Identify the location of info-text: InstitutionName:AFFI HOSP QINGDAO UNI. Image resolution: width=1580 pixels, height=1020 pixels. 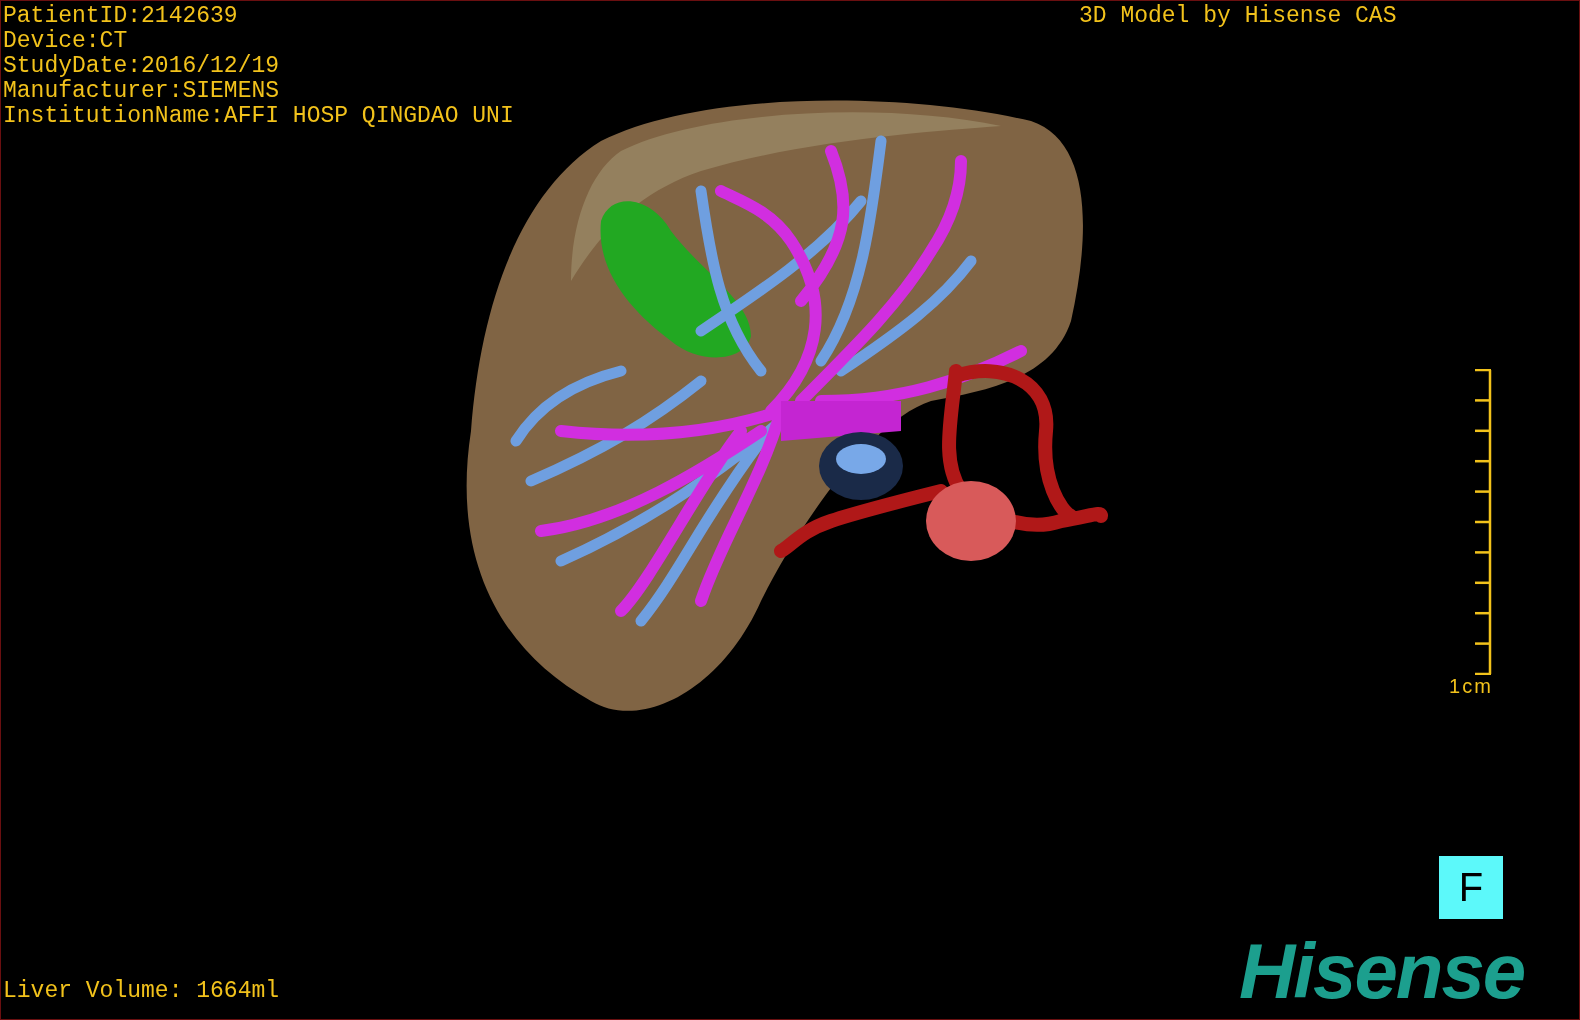
(258, 116).